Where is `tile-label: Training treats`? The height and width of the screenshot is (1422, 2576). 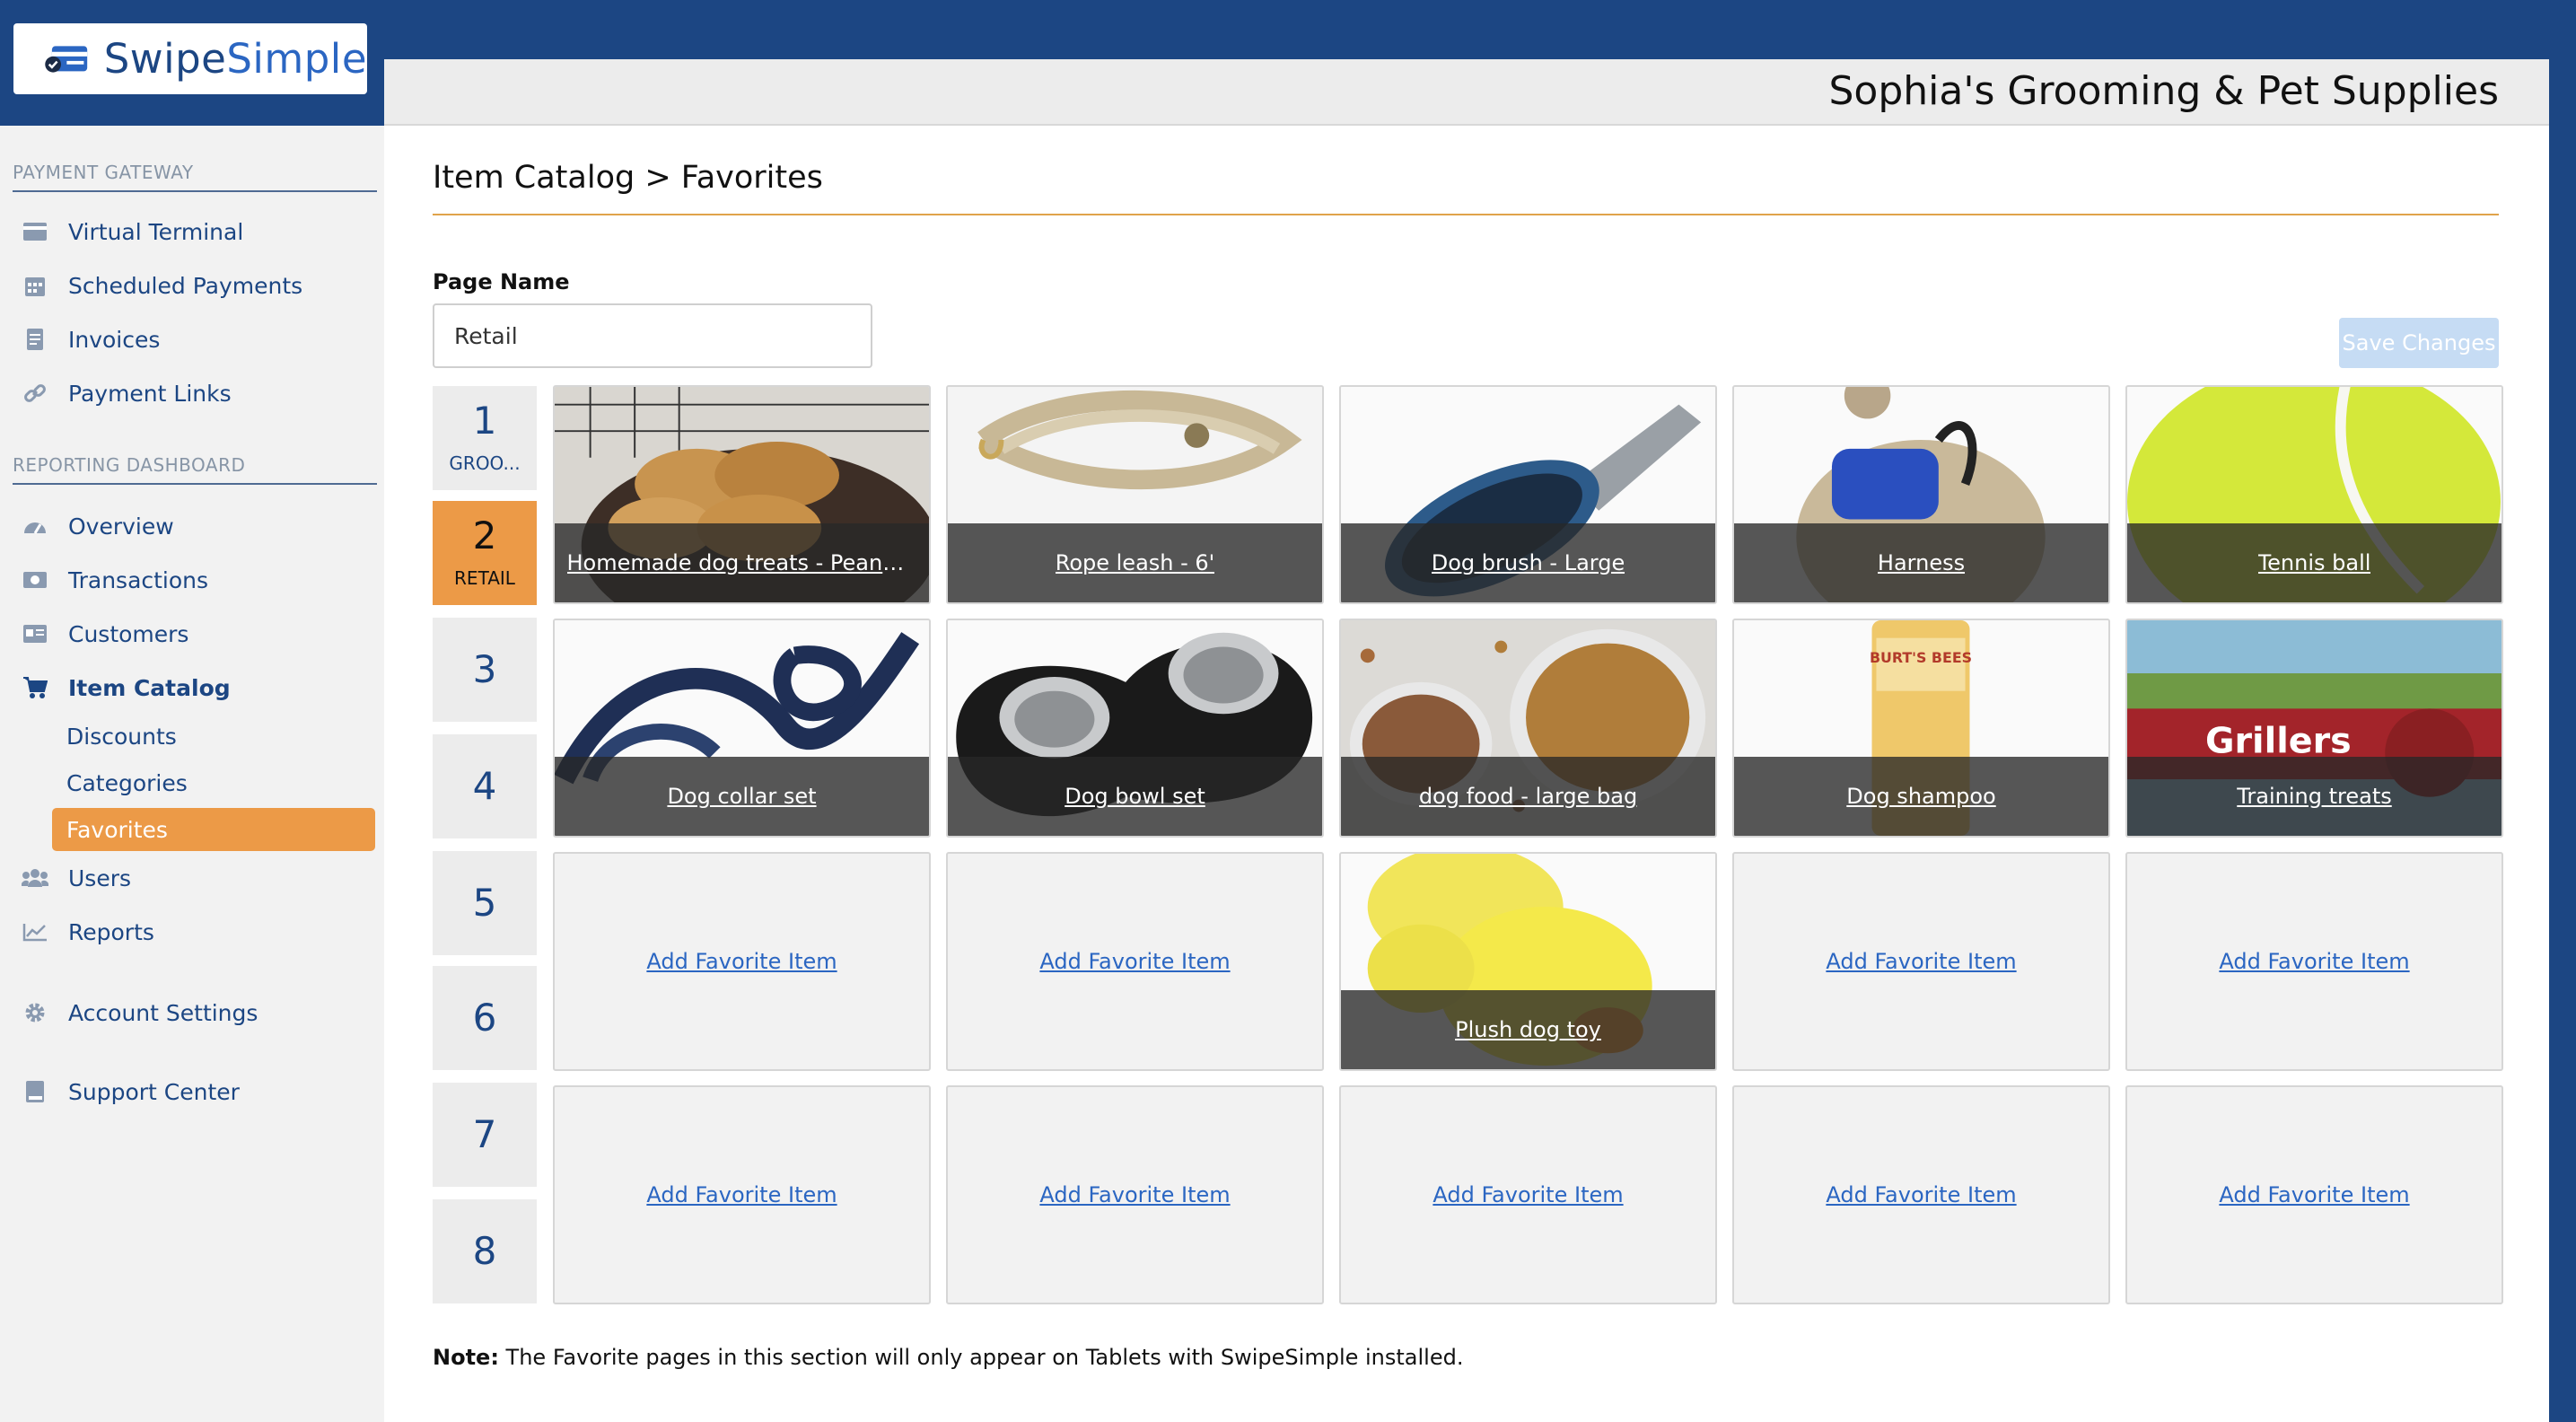
tile-label: Training treats is located at coordinates (2314, 796).